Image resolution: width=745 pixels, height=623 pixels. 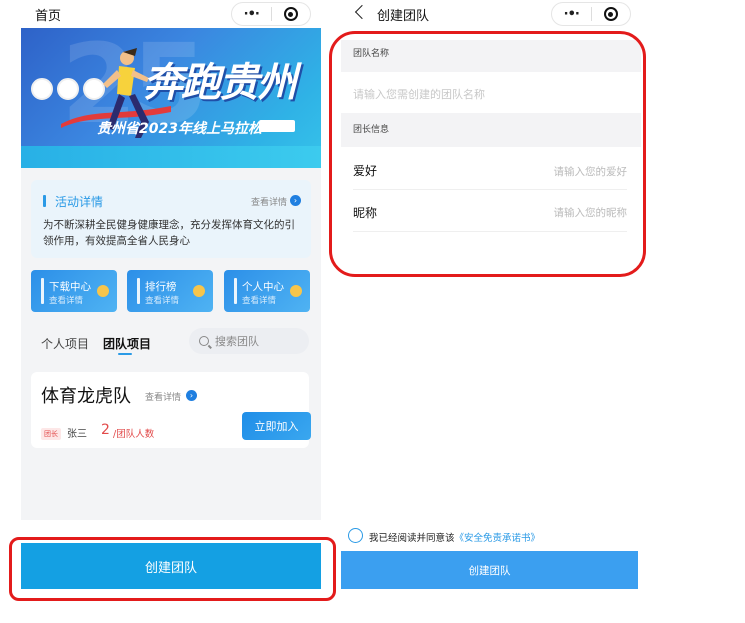 What do you see at coordinates (171, 14) in the screenshot?
I see `navigation-bar: 首页 ·•·` at bounding box center [171, 14].